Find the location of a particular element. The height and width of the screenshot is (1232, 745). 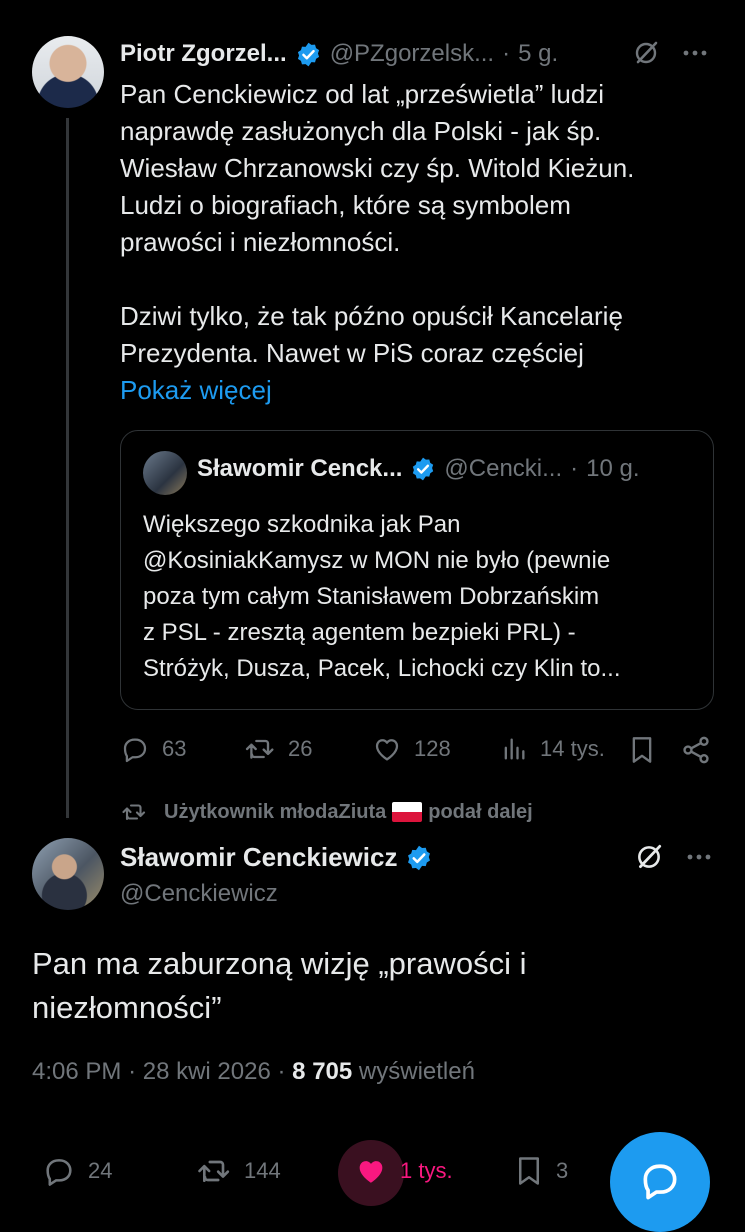

share-icon is located at coordinates (696, 750).